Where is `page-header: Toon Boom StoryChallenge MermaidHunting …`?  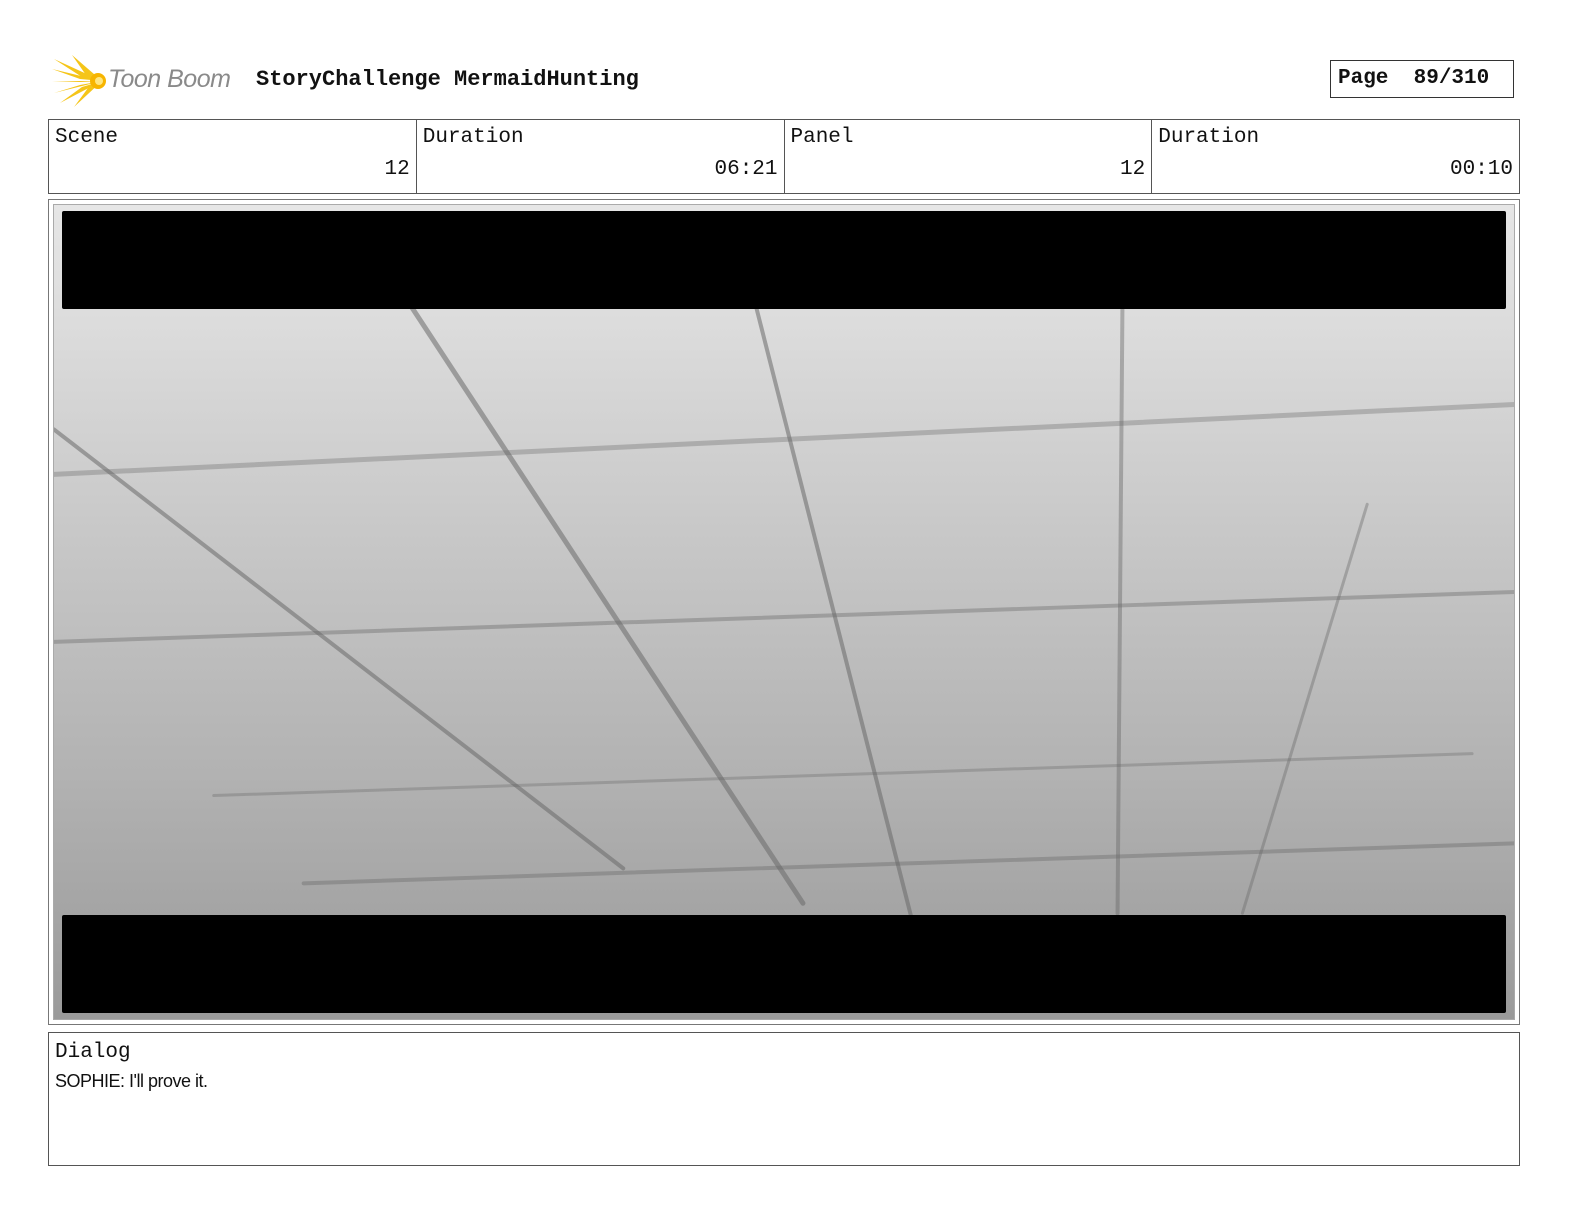
page-header: Toon Boom StoryChallenge MermaidHunting … is located at coordinates (793, 81).